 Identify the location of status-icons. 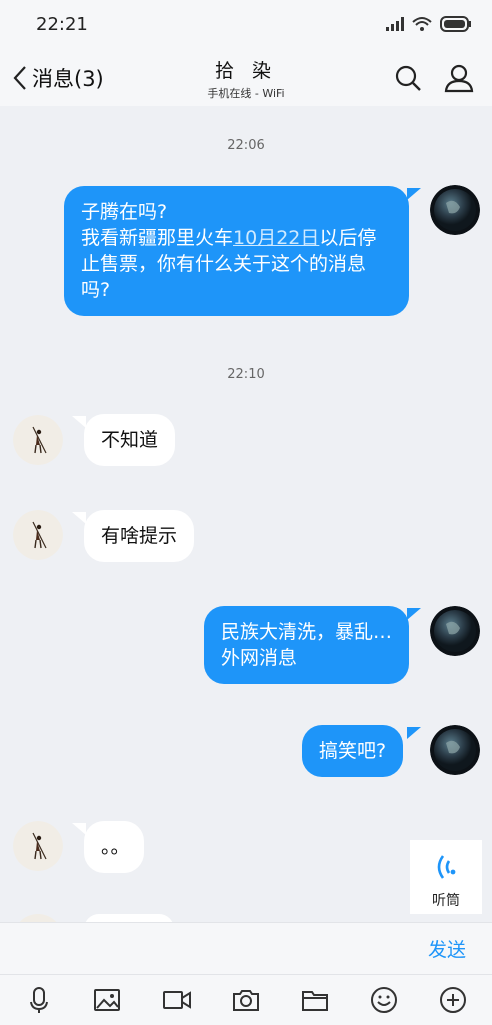
(429, 24).